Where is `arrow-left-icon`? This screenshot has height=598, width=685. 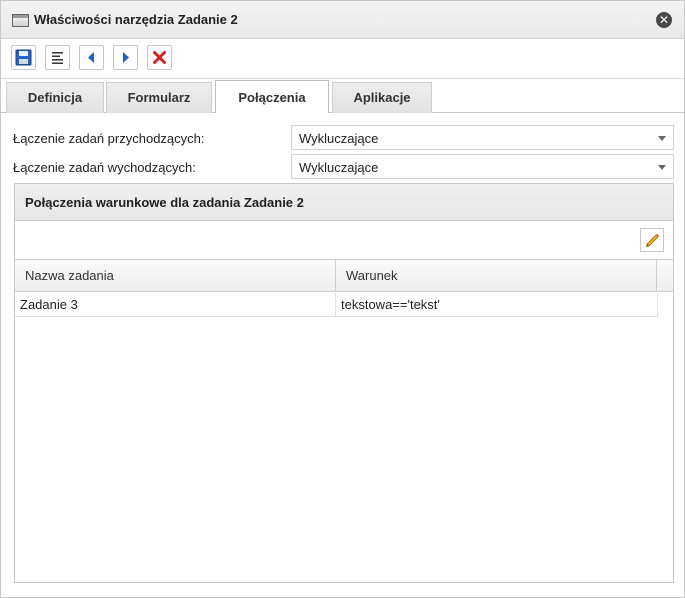
arrow-left-icon is located at coordinates (91, 57).